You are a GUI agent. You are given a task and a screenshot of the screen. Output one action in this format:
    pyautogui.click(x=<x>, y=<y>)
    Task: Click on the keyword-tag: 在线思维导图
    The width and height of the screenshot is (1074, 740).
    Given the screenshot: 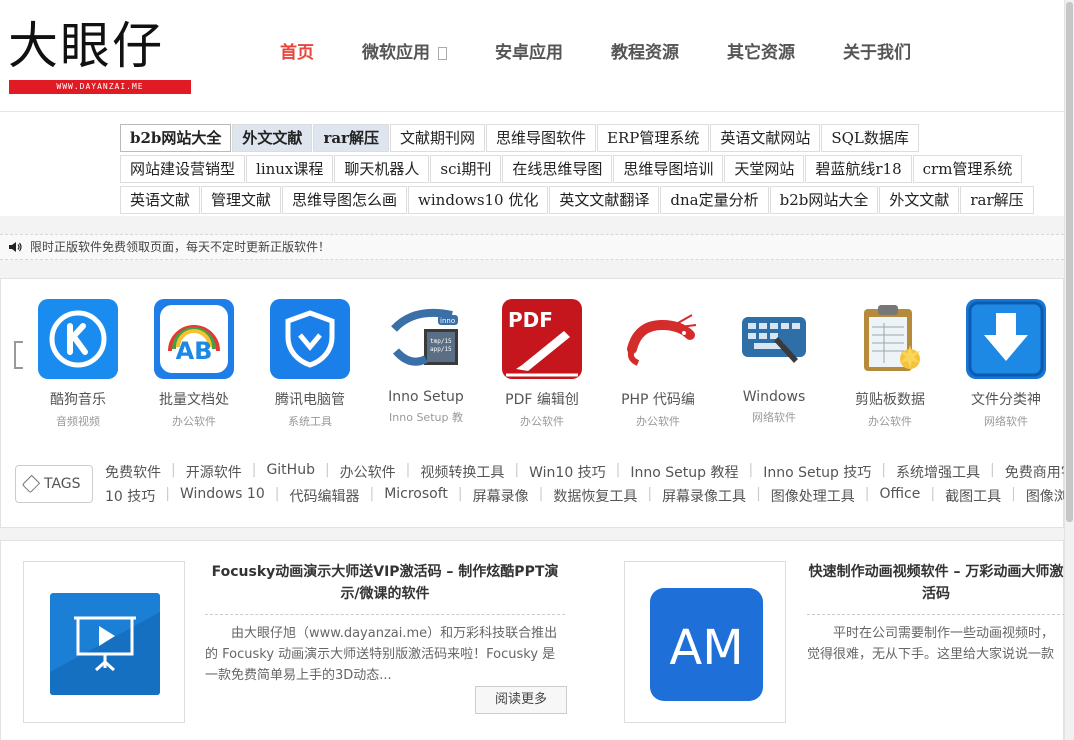 What is the action you would take?
    pyautogui.click(x=557, y=169)
    